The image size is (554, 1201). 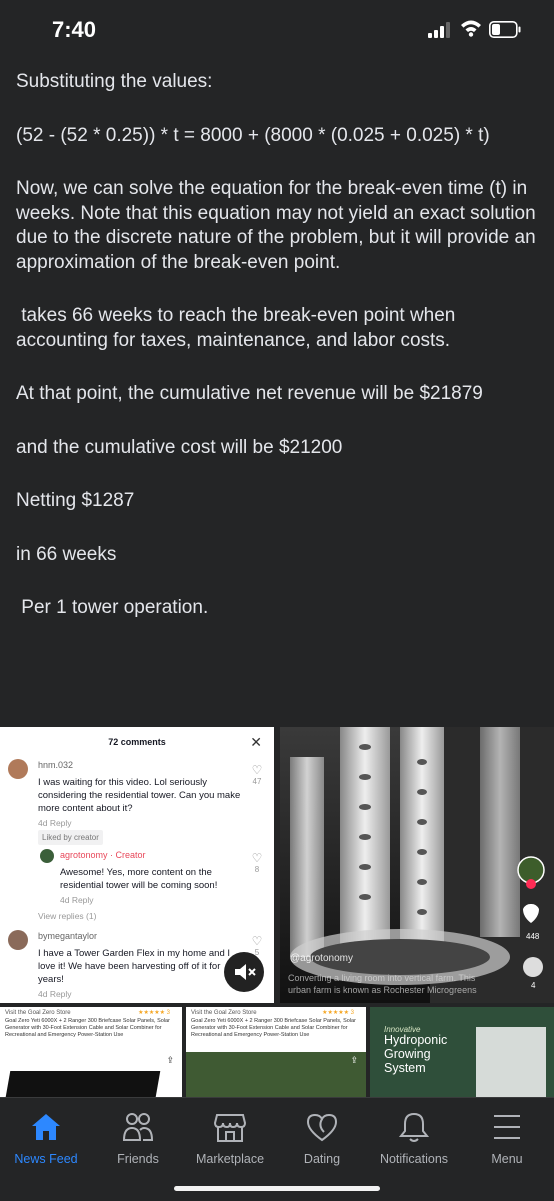 What do you see at coordinates (507, 1159) in the screenshot?
I see `tab-label: Menu` at bounding box center [507, 1159].